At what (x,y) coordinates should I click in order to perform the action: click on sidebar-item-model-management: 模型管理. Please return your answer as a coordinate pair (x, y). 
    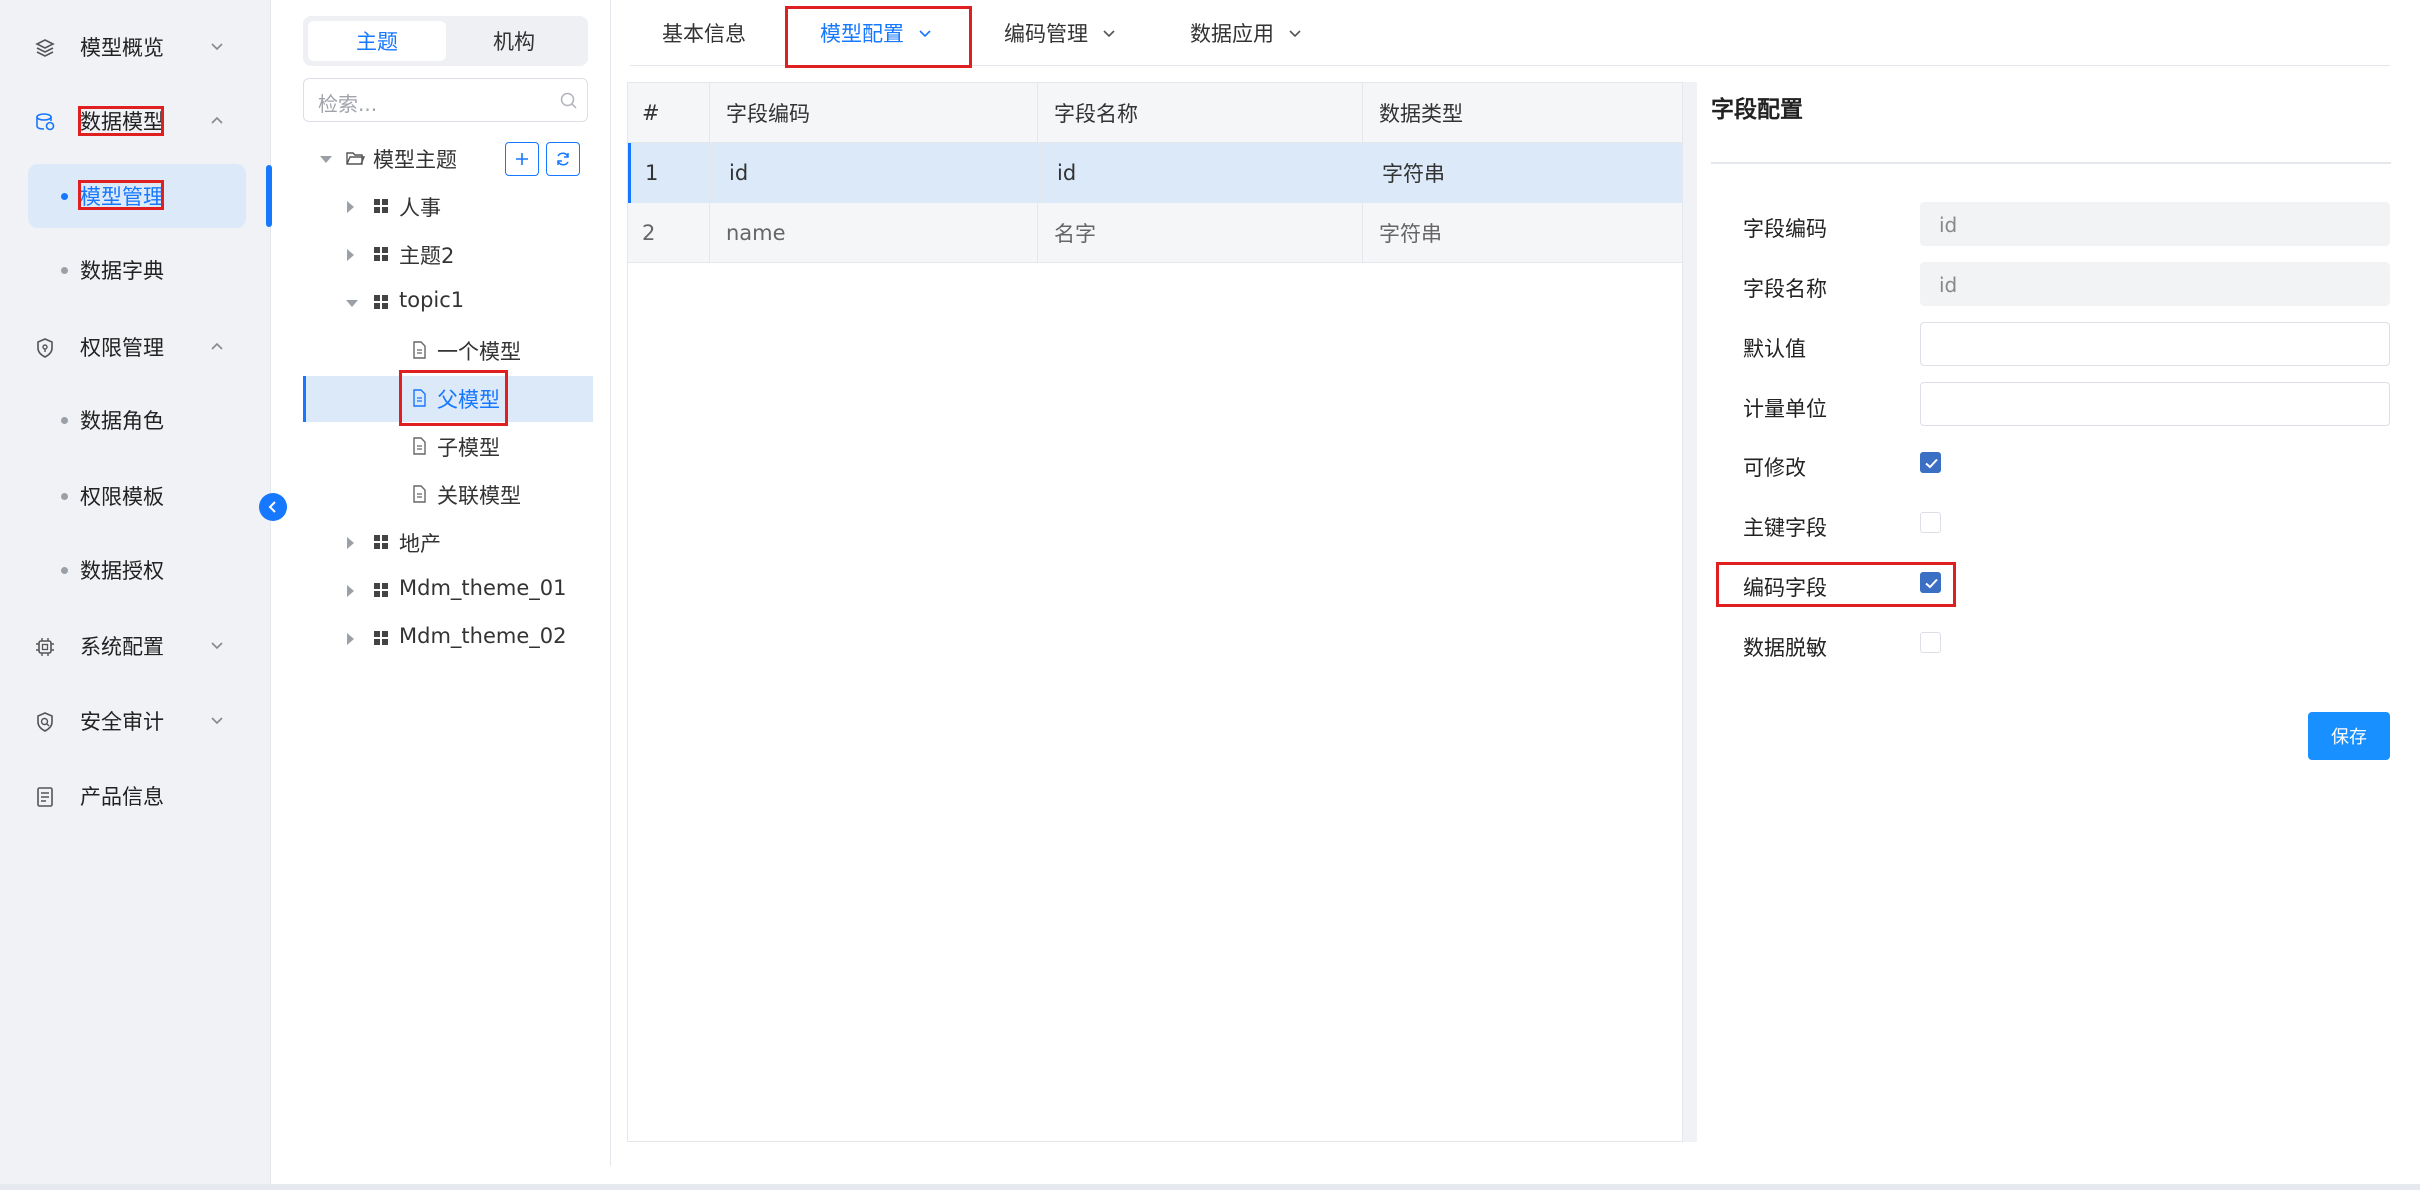
    Looking at the image, I should click on (137, 196).